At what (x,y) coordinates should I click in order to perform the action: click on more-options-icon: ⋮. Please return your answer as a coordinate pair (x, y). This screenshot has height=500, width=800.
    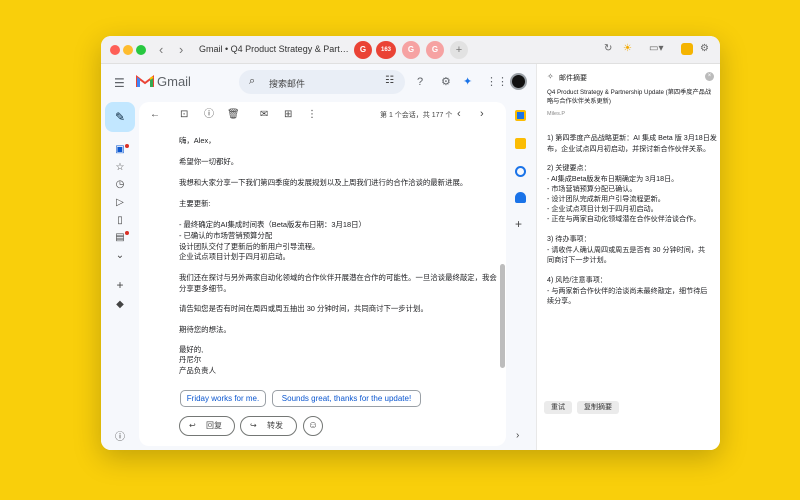
    Looking at the image, I should click on (312, 115).